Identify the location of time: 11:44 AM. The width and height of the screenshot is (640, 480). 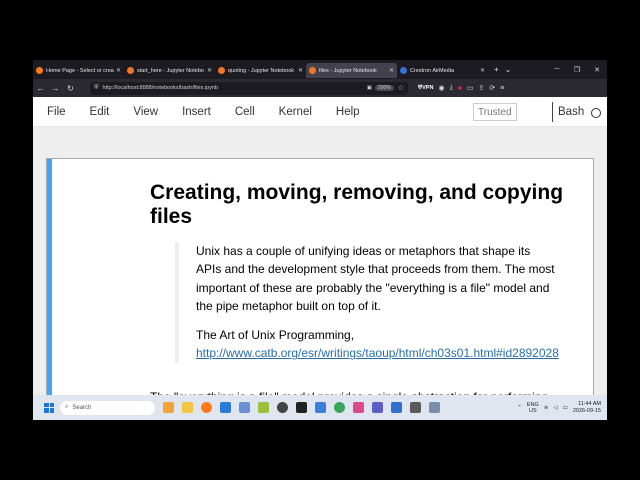
(589, 403).